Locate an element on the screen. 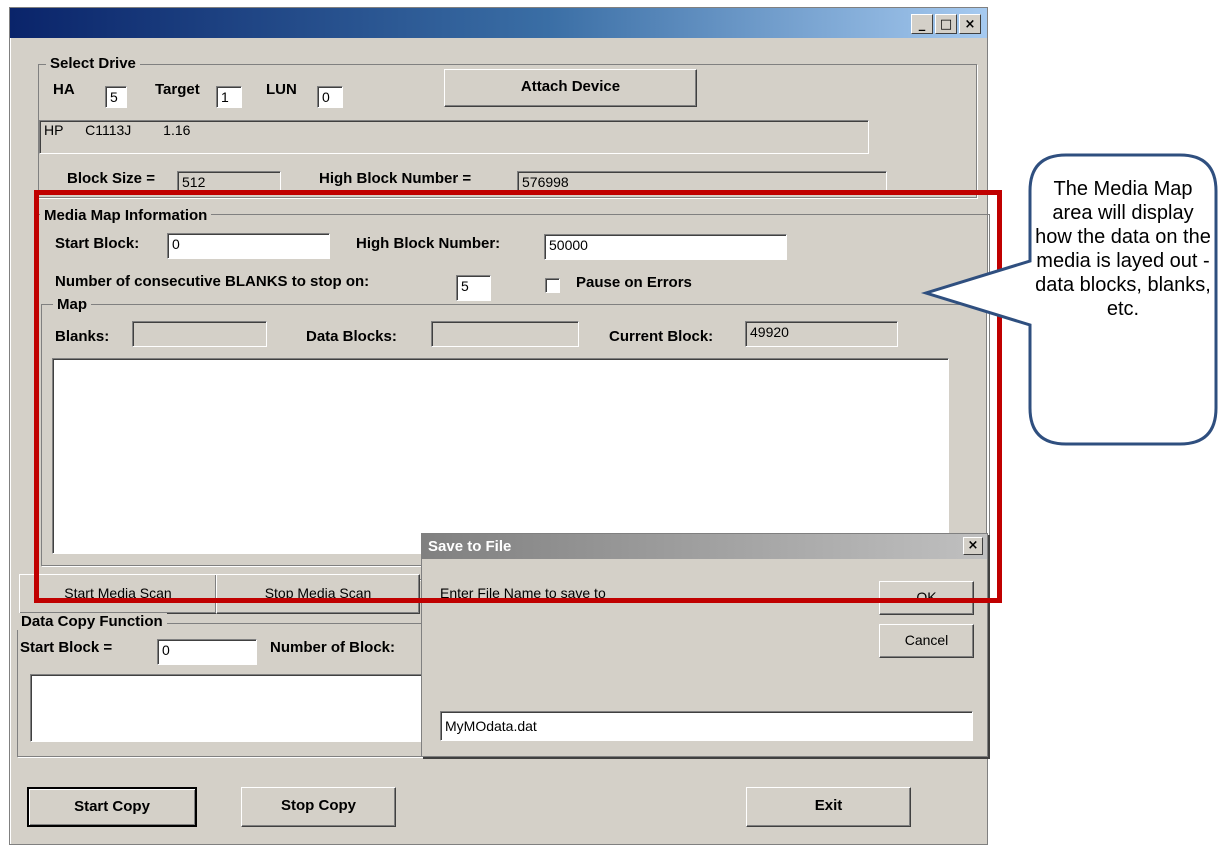  lun-field: 0 is located at coordinates (330, 97).